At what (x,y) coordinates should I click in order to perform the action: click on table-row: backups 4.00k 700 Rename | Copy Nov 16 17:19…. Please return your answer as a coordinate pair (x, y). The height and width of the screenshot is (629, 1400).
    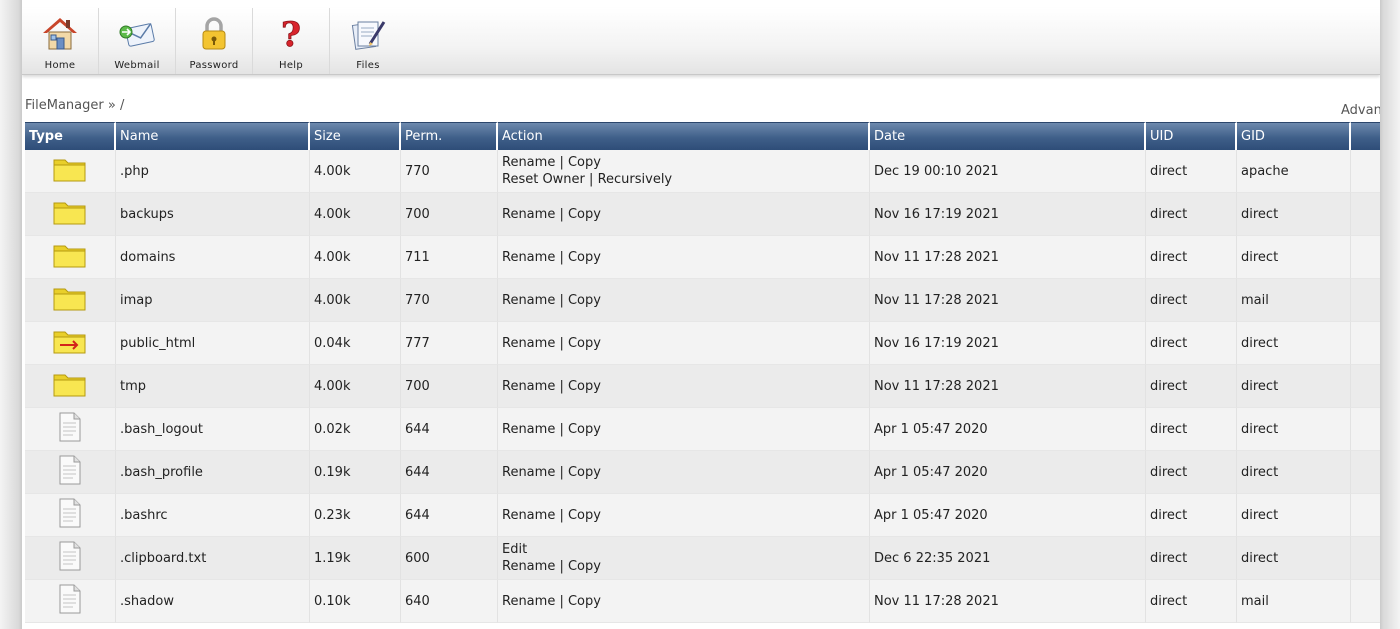
    Looking at the image, I should click on (702, 214).